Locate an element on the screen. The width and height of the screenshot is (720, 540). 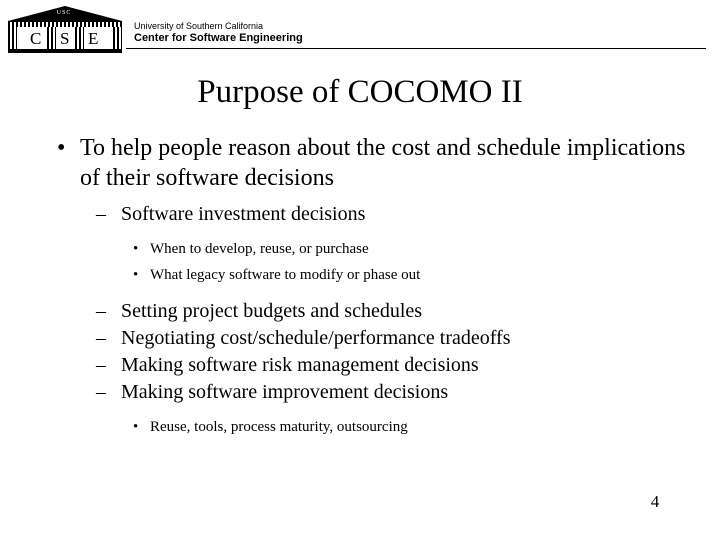
bullet-level2-improvement: – Making software improvement decisions is located at coordinates (408, 392).